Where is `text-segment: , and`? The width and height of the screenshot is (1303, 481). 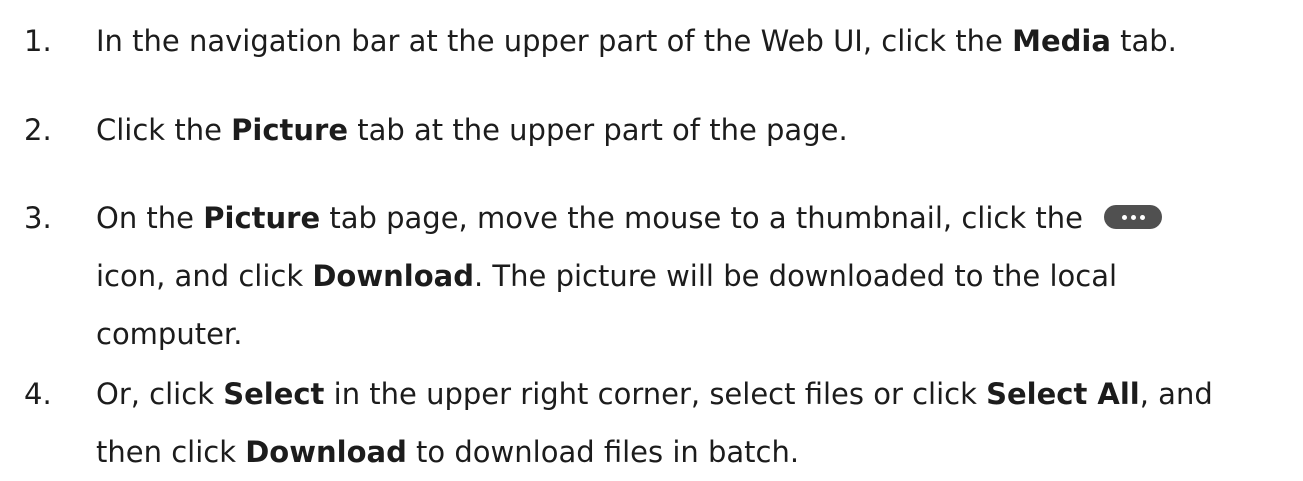 text-segment: , and is located at coordinates (1176, 394).